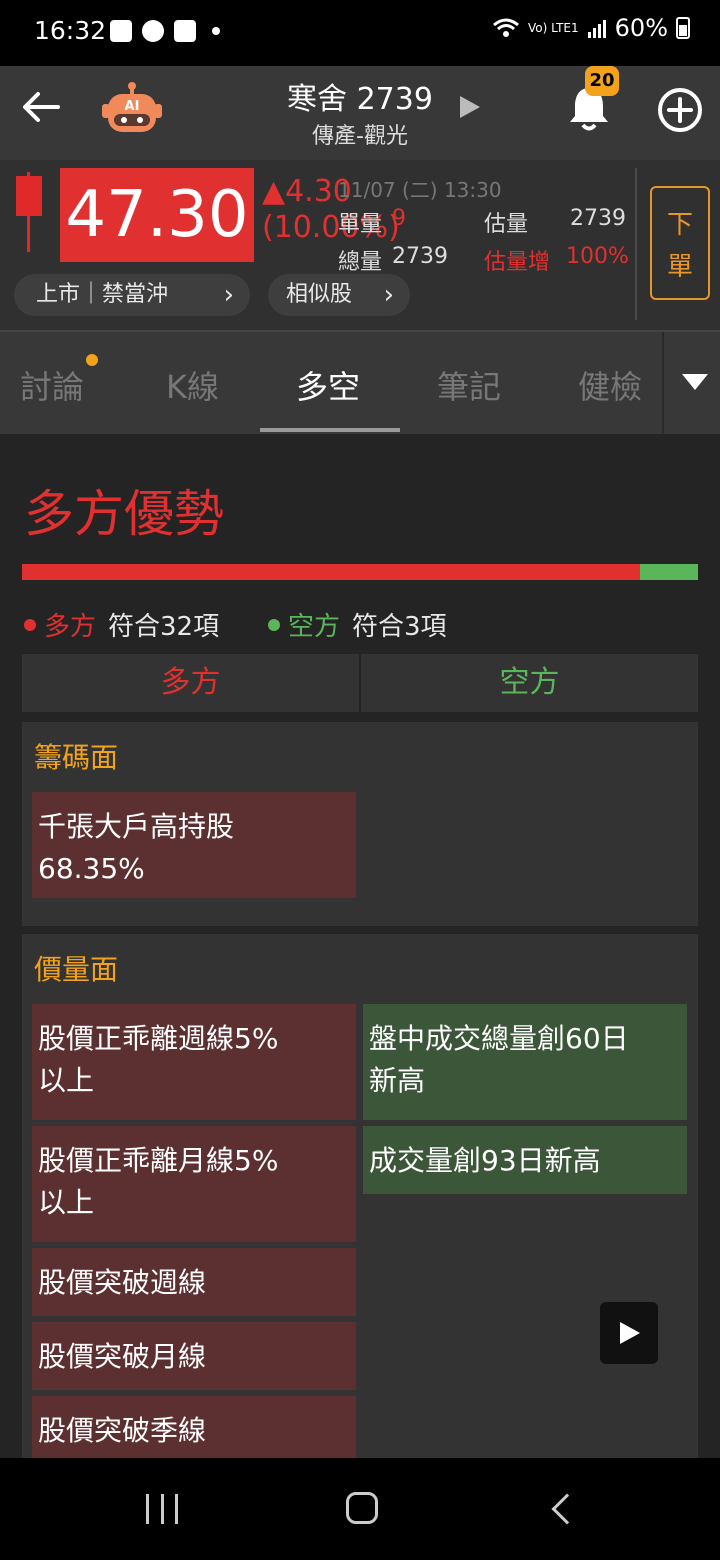 This screenshot has width=720, height=1560. Describe the element at coordinates (399, 627) in the screenshot. I see `bear-count: 符合3項` at that location.